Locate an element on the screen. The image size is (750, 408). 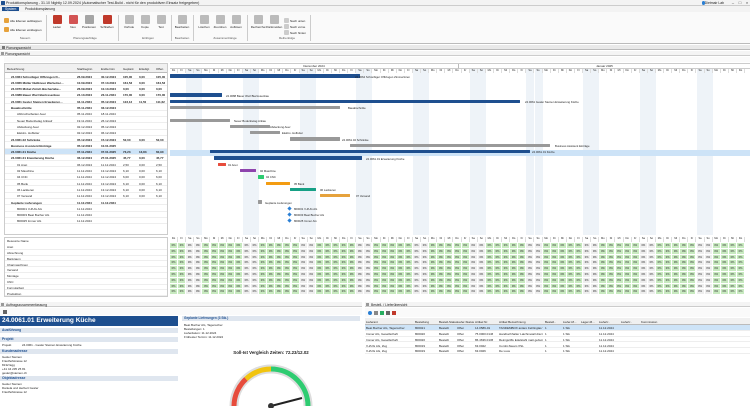
filter-icon is located at coordinates (376, 312).